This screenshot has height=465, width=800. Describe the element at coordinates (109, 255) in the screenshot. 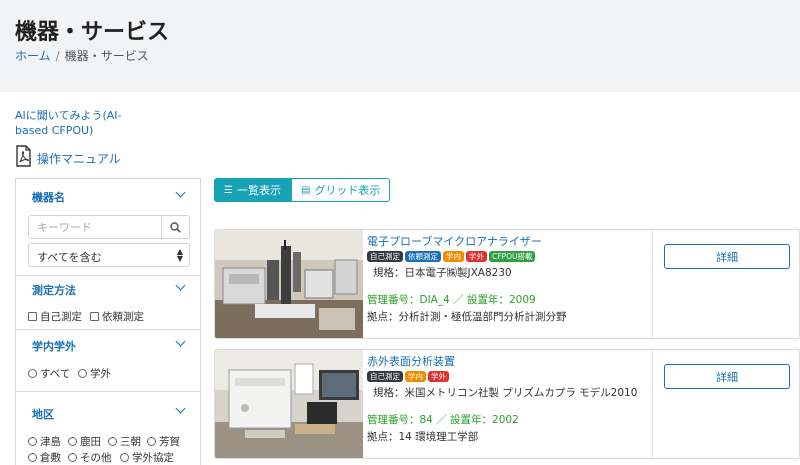

I see `keyword-match-select: すべてを含む ▲ ▼` at that location.